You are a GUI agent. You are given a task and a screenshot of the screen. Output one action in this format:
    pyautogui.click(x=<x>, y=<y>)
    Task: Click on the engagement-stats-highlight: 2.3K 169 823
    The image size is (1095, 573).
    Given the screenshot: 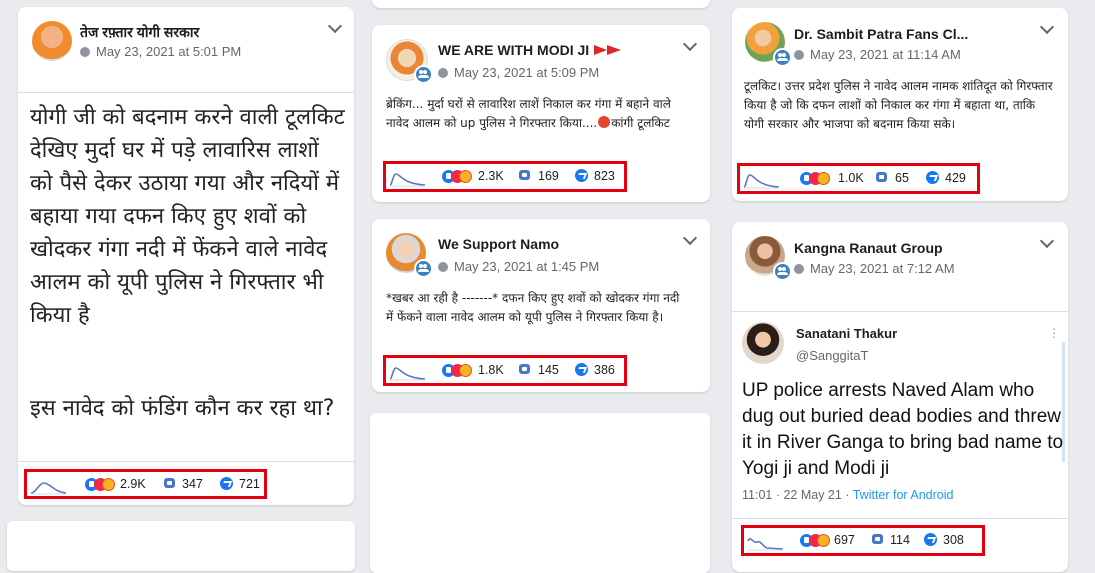 What is the action you would take?
    pyautogui.click(x=505, y=176)
    